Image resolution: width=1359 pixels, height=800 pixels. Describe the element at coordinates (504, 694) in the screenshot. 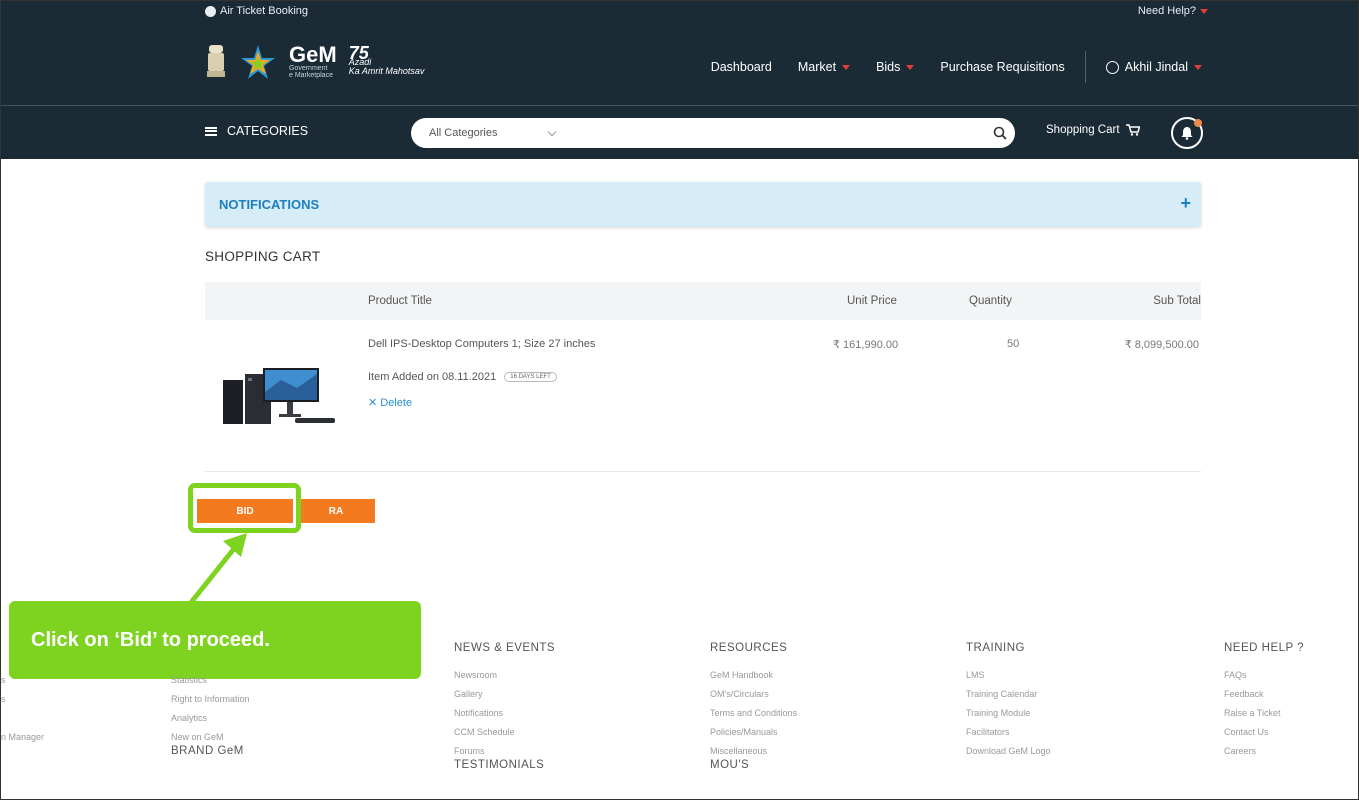

I see `footer-link: Gallery` at that location.